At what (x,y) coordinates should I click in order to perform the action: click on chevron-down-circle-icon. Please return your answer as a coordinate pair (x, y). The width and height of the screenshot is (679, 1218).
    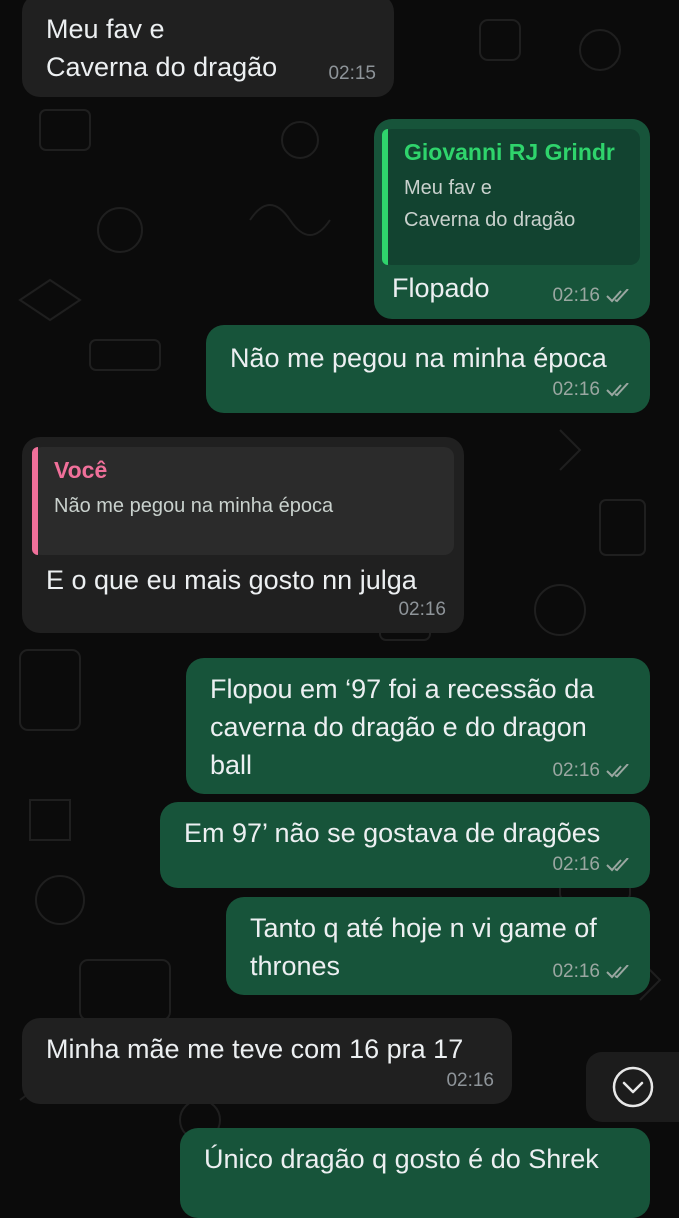
    Looking at the image, I should click on (632, 1087).